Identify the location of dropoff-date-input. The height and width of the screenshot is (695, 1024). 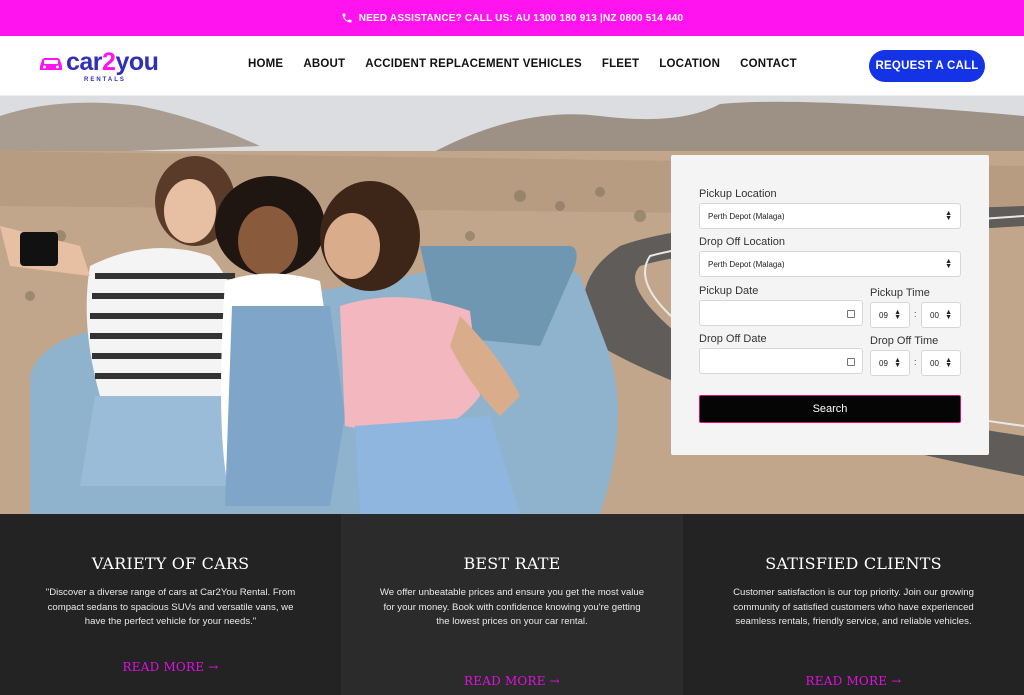
(781, 361).